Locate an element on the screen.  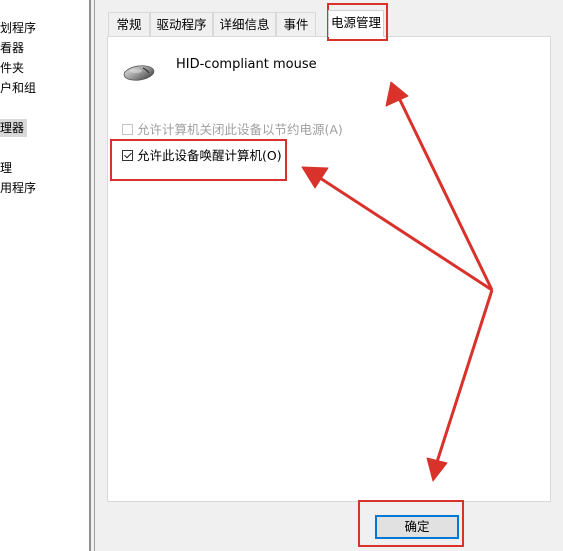
highlight-box-ok-button is located at coordinates (411, 523).